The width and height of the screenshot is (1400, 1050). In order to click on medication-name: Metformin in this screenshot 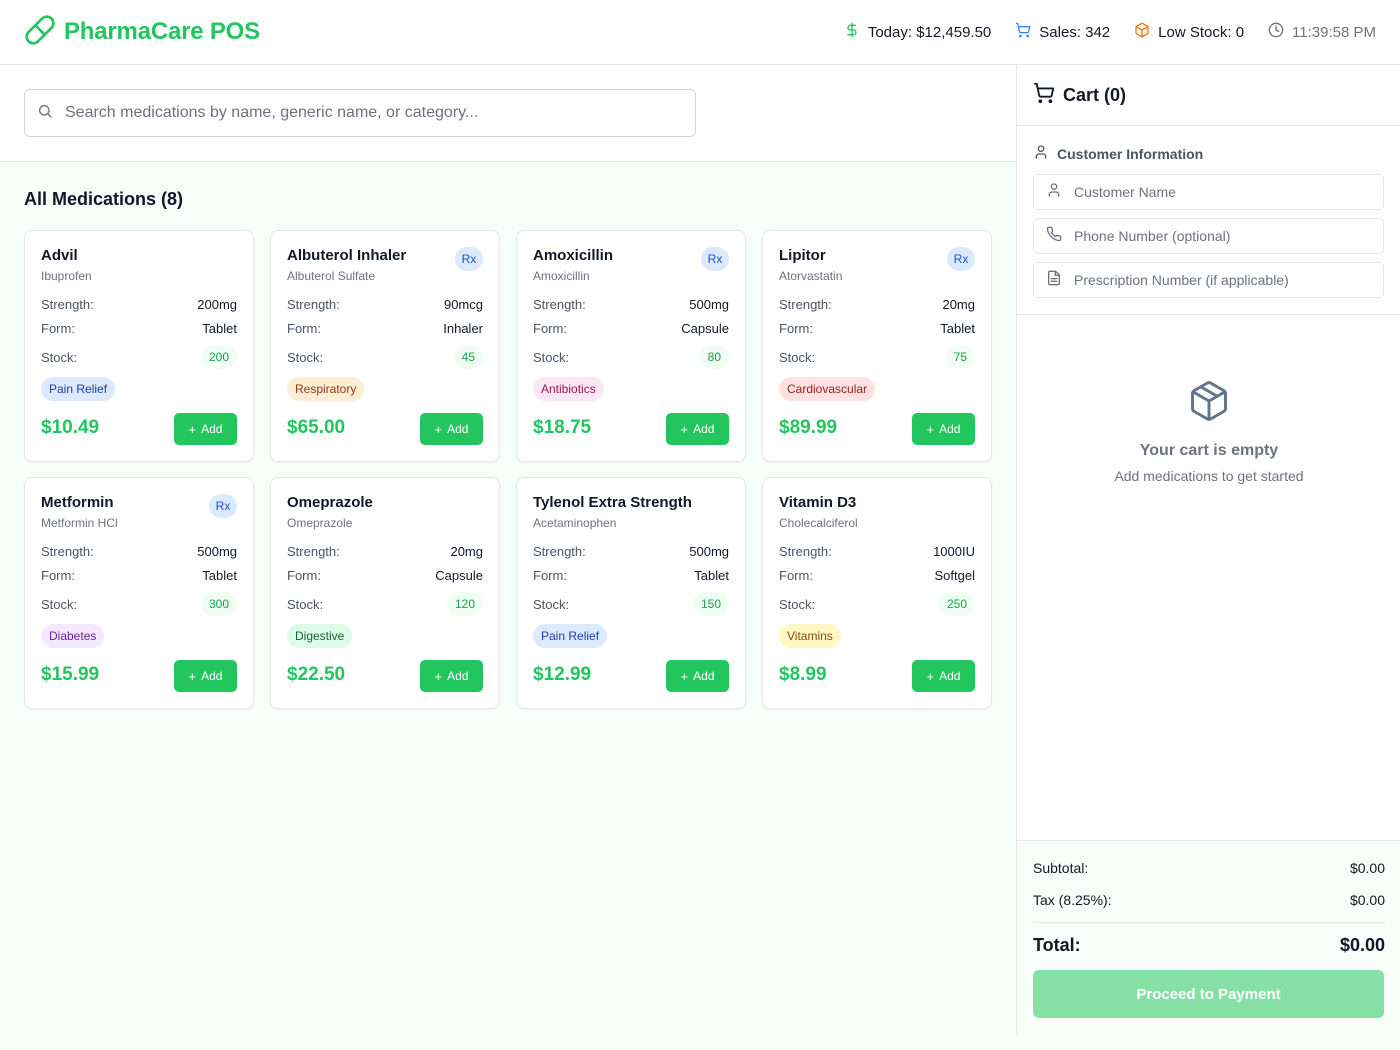, I will do `click(77, 502)`.